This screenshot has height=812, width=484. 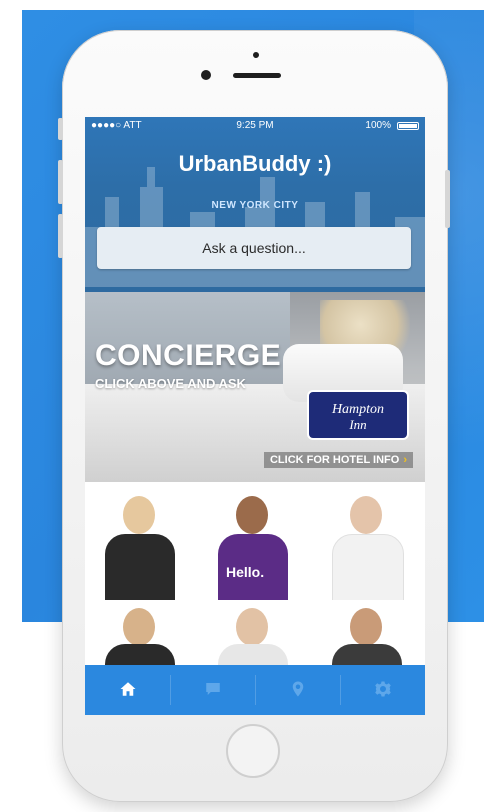 I want to click on banner-subheadline: CLICK ABOVE AND ASK, so click(x=170, y=383).